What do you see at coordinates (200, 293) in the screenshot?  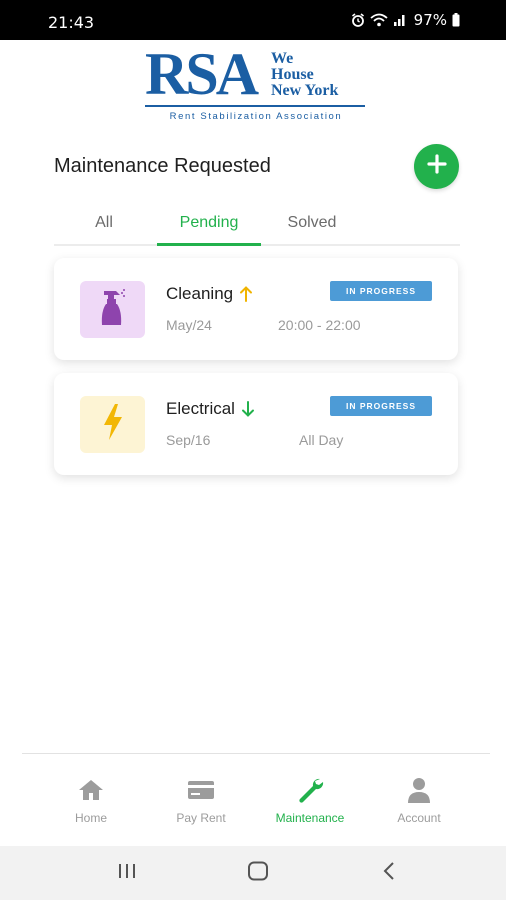 I see `request-title-text: Cleaning` at bounding box center [200, 293].